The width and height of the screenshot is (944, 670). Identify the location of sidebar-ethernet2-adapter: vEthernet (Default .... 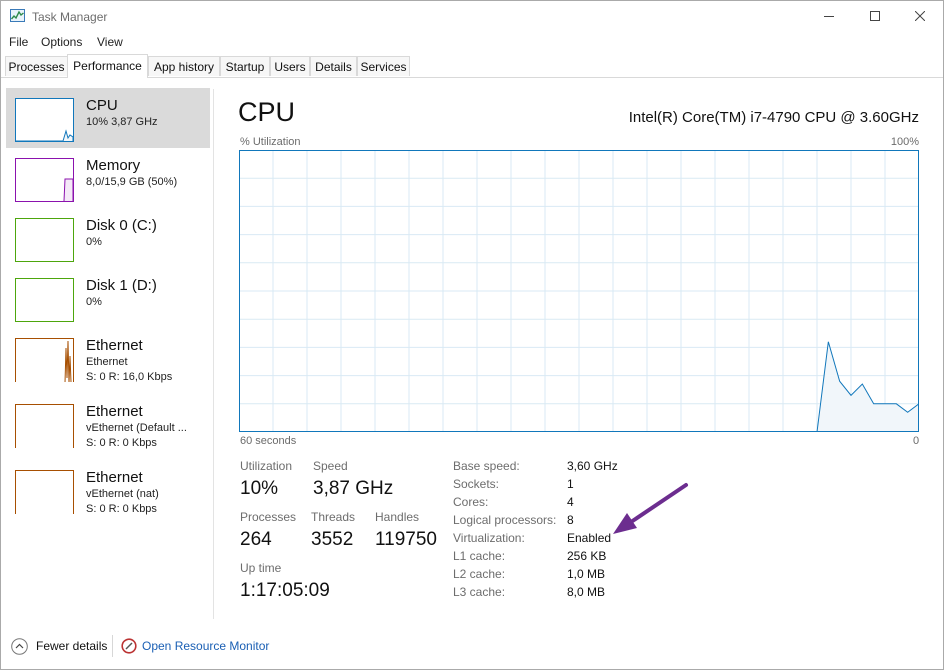
(136, 428).